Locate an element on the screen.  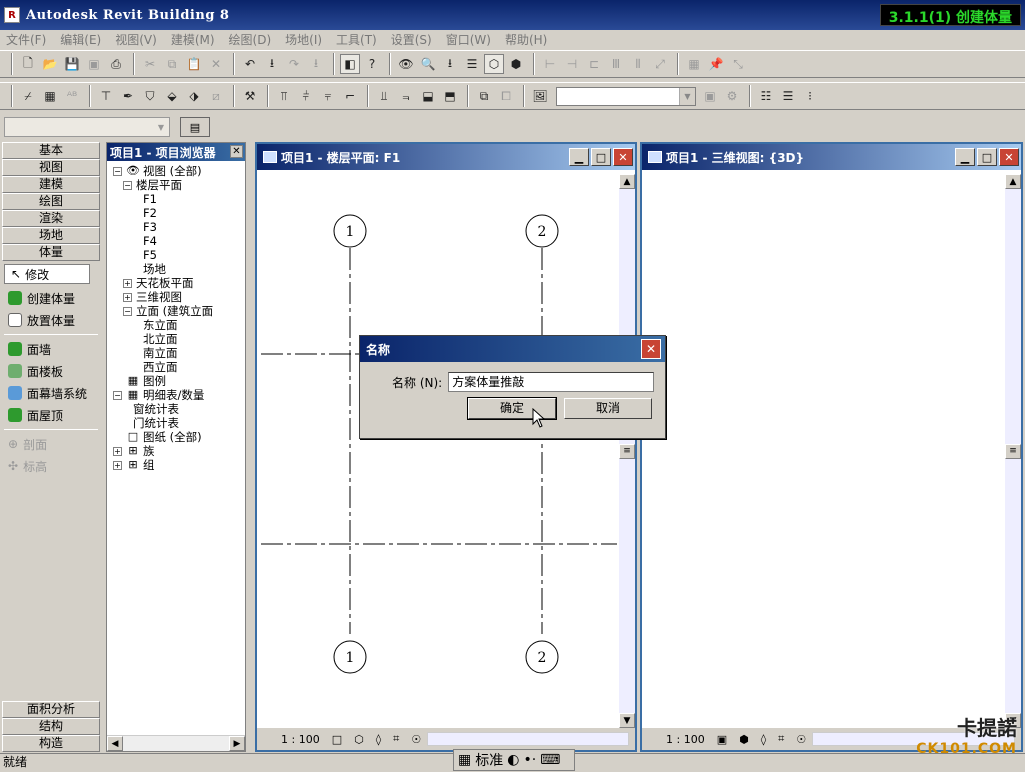
tree-node: F2 is located at coordinates (179, 213).